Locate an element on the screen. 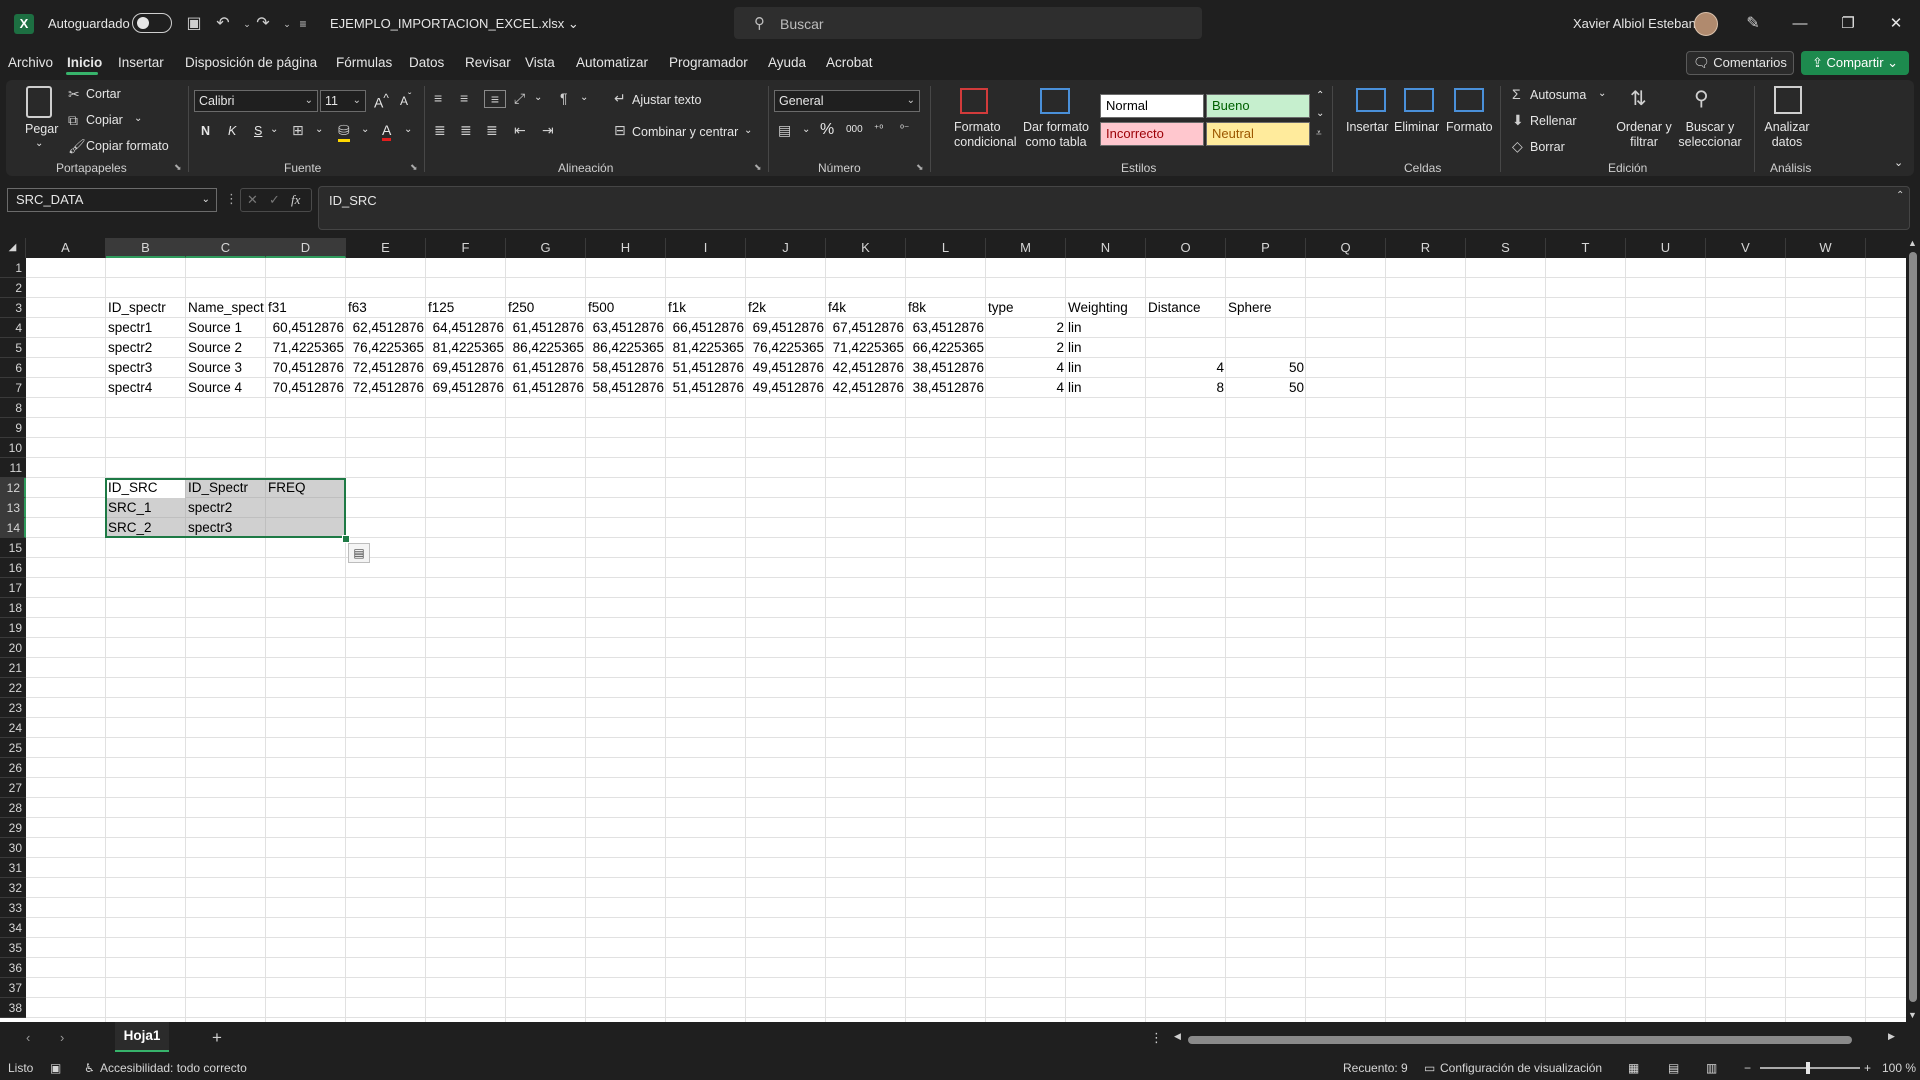  cell: 50 is located at coordinates (1266, 368).